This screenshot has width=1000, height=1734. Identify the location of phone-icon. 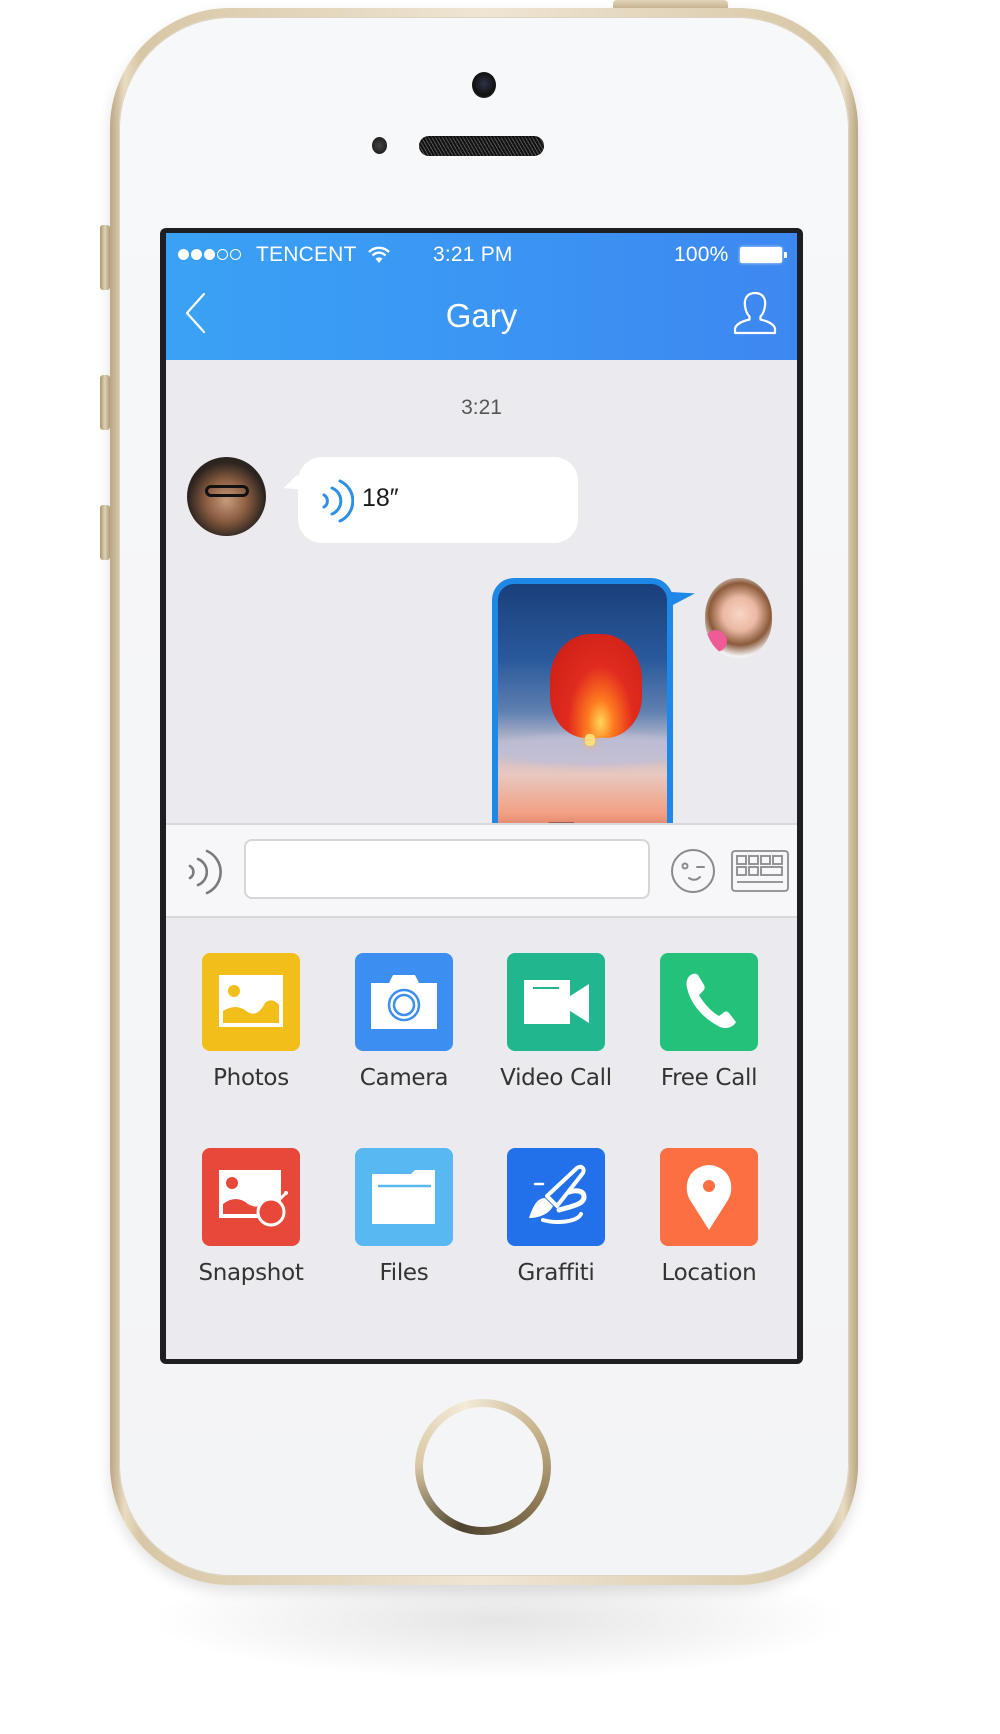
(711, 1001).